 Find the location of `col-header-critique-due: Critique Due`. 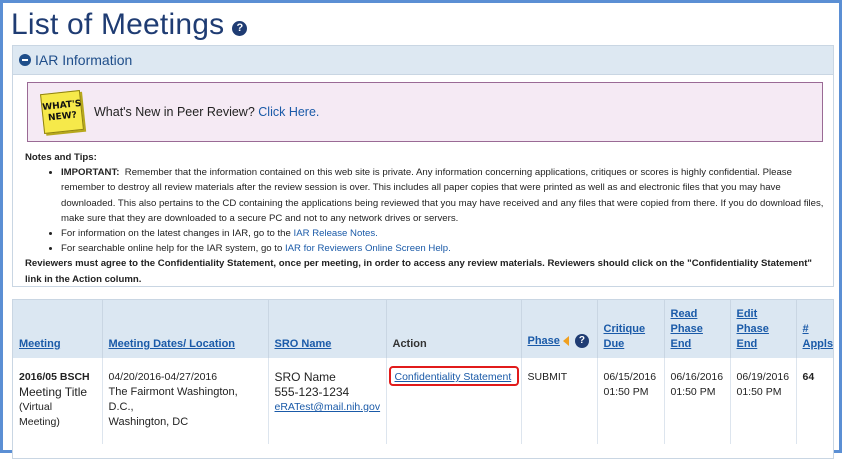

col-header-critique-due: Critique Due is located at coordinates (631, 329).